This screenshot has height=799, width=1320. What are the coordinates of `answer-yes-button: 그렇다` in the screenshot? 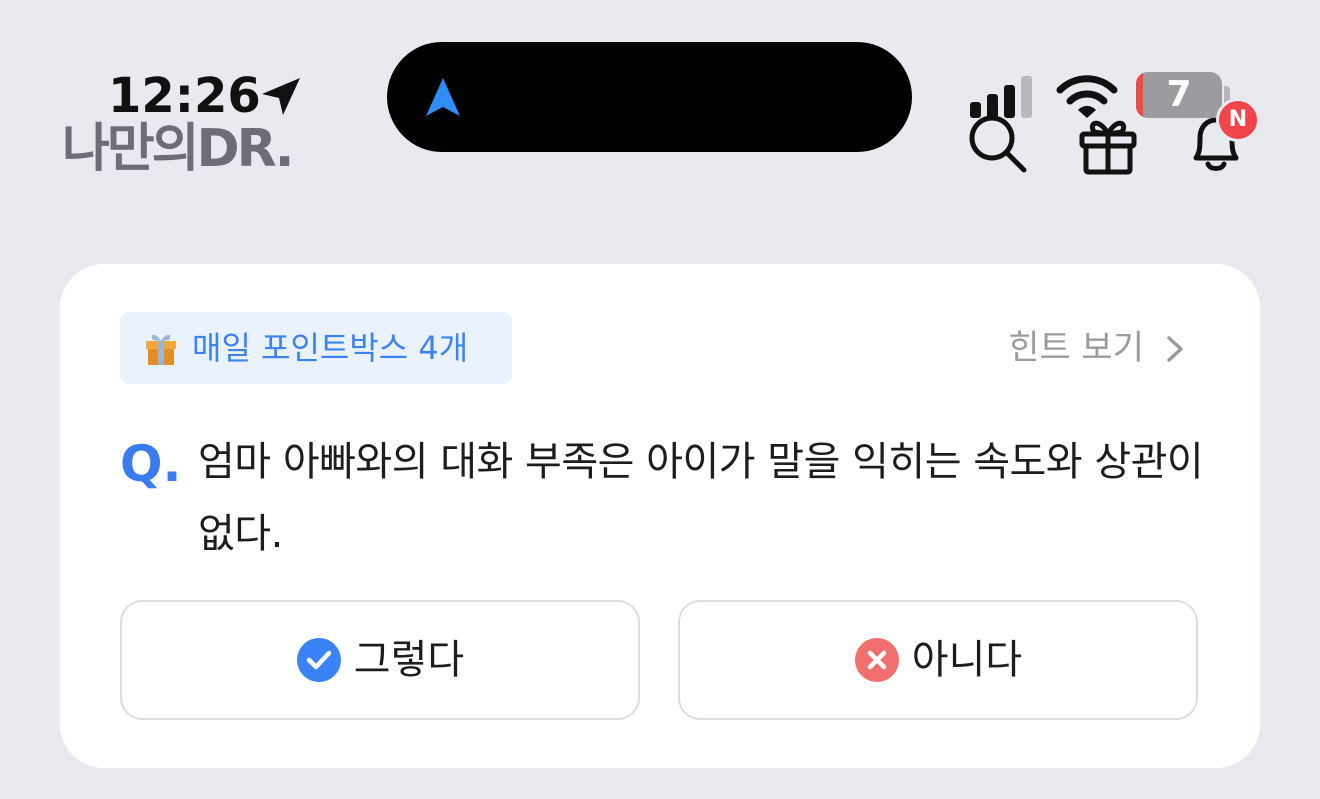 It's located at (380, 660).